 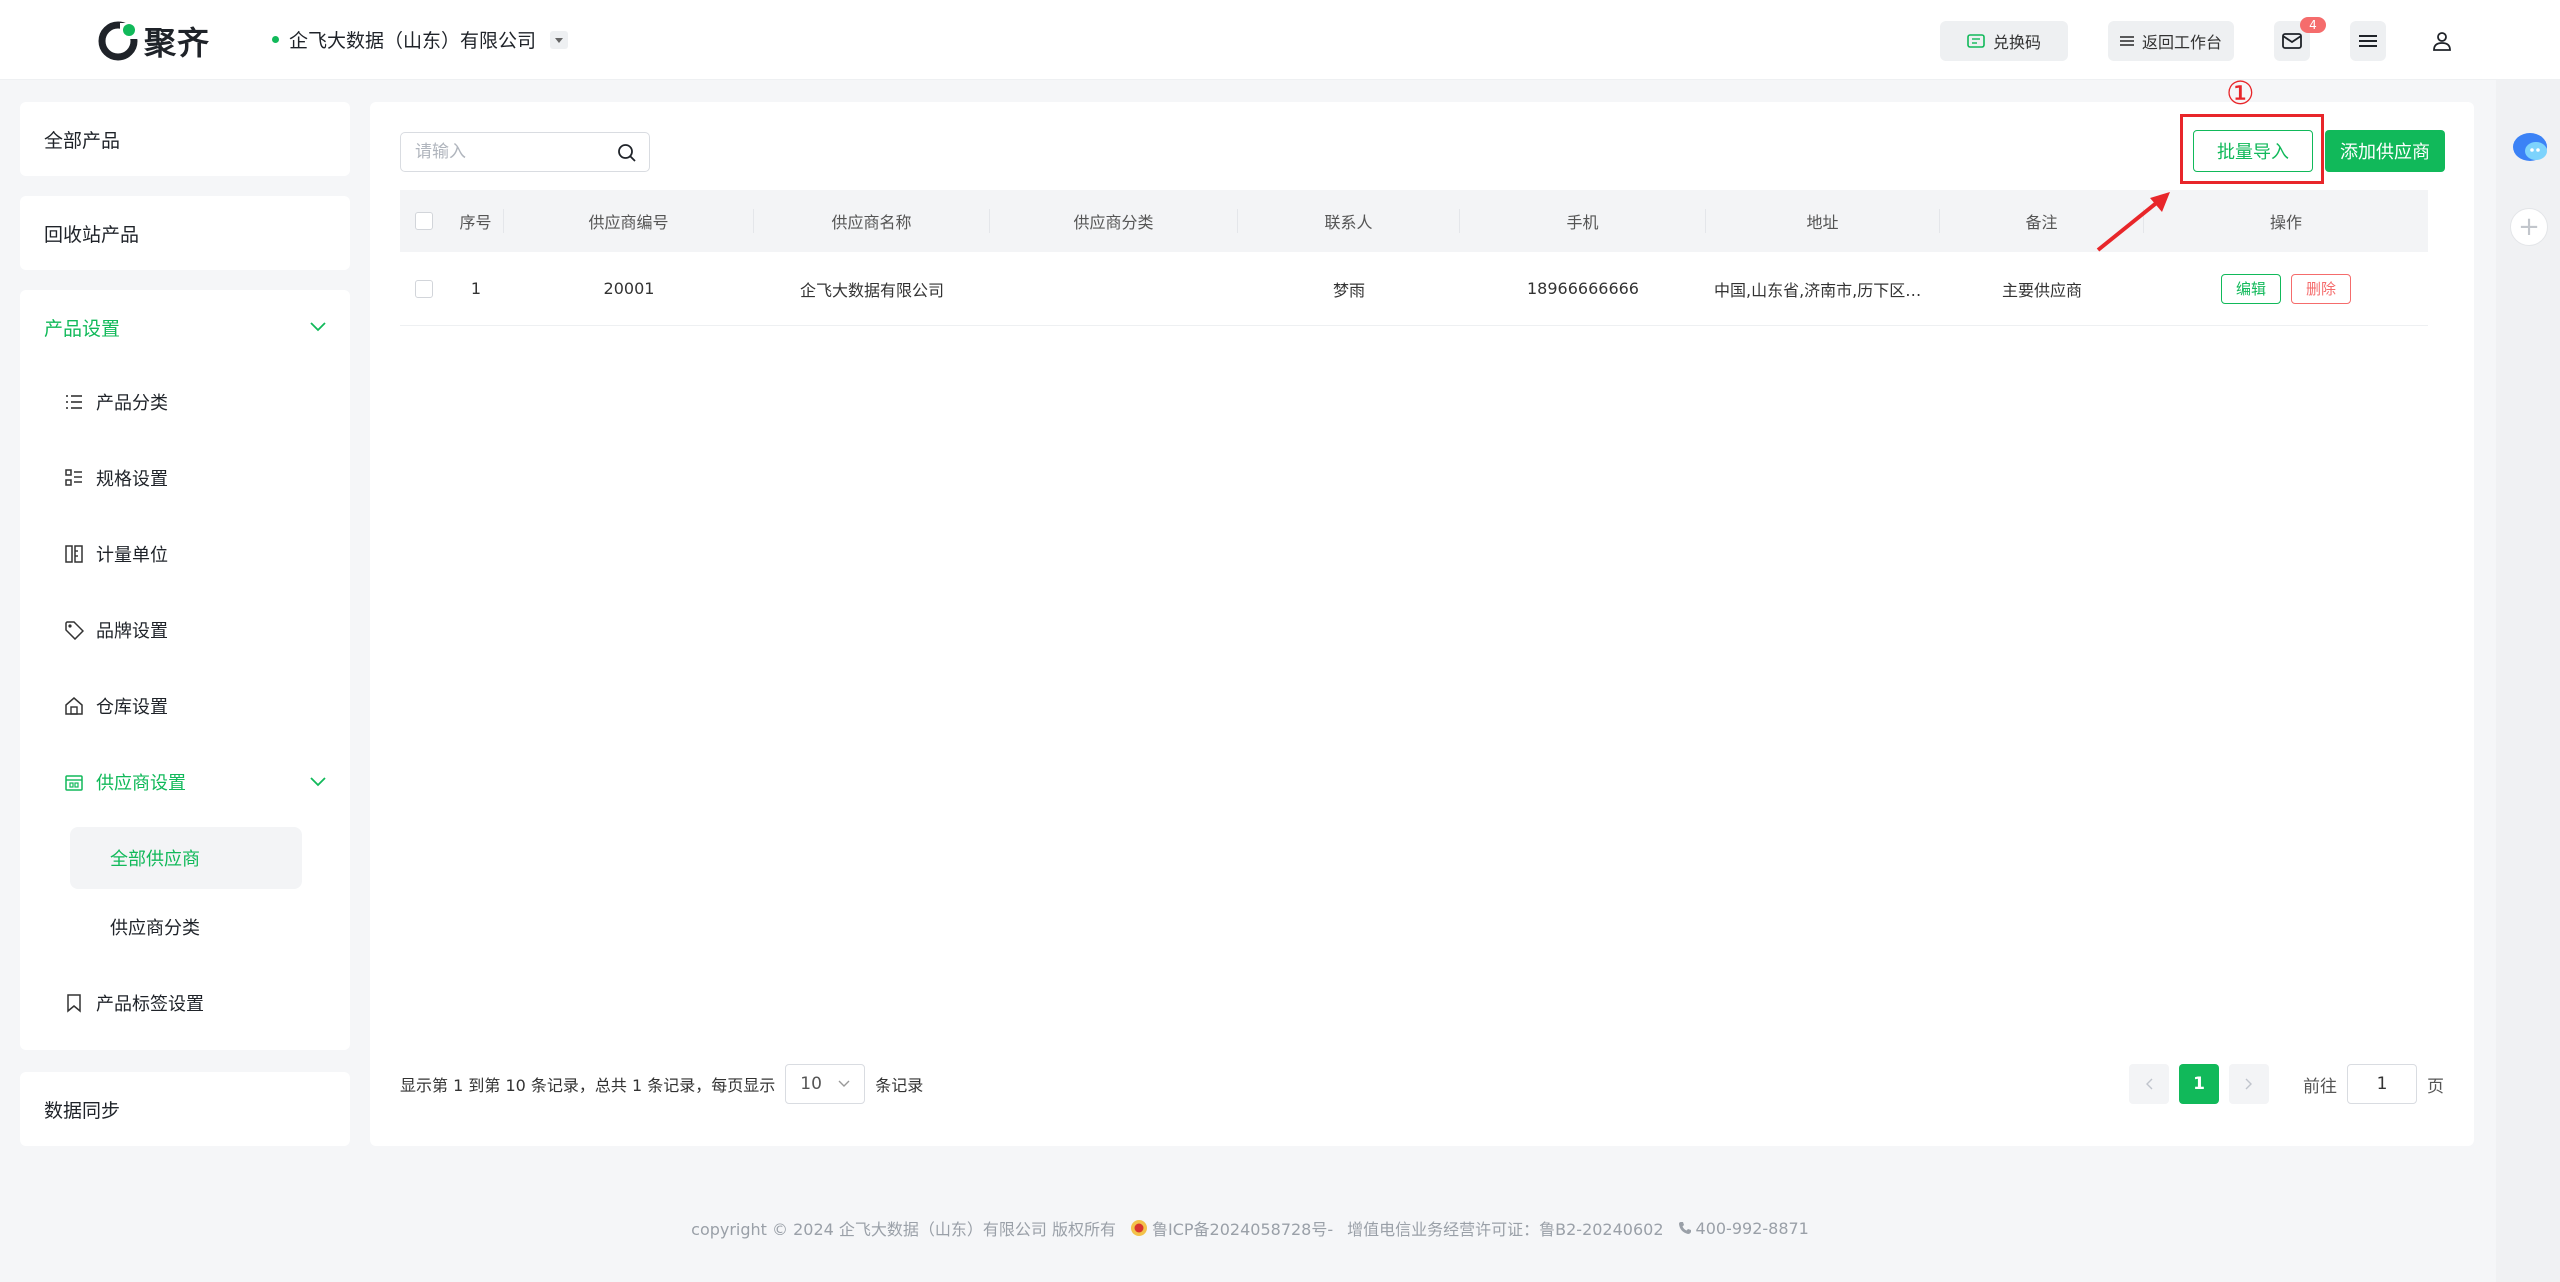 I want to click on phone-icon, so click(x=1684, y=1228).